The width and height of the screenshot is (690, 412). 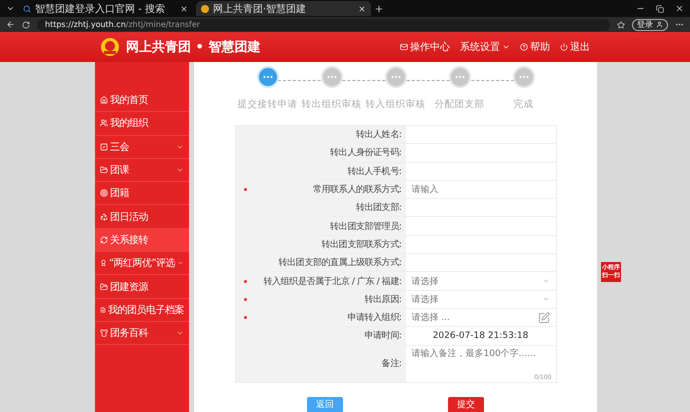 What do you see at coordinates (325, 404) in the screenshot?
I see `back-button: 返回` at bounding box center [325, 404].